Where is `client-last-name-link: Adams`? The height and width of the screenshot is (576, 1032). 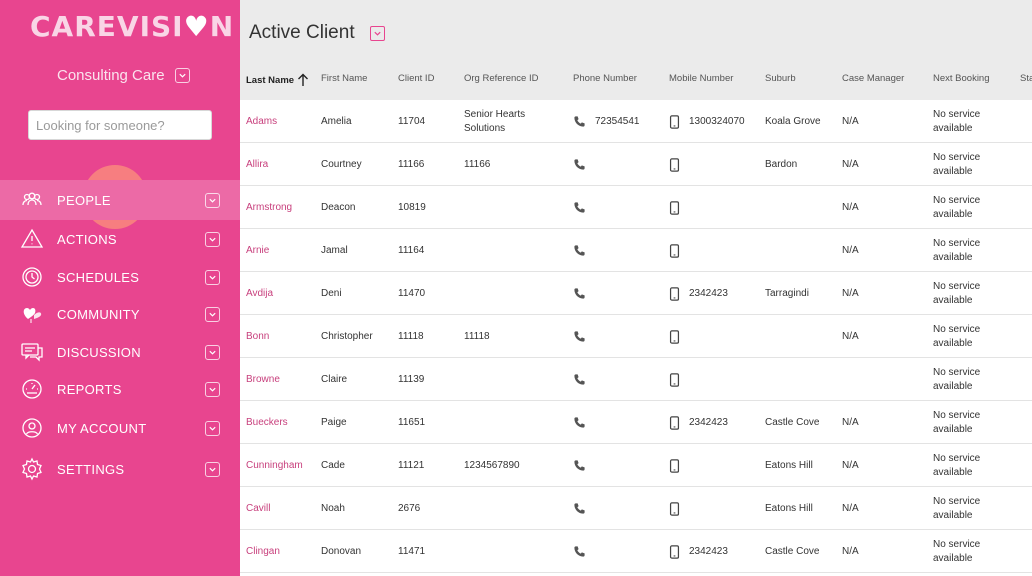 client-last-name-link: Adams is located at coordinates (261, 121).